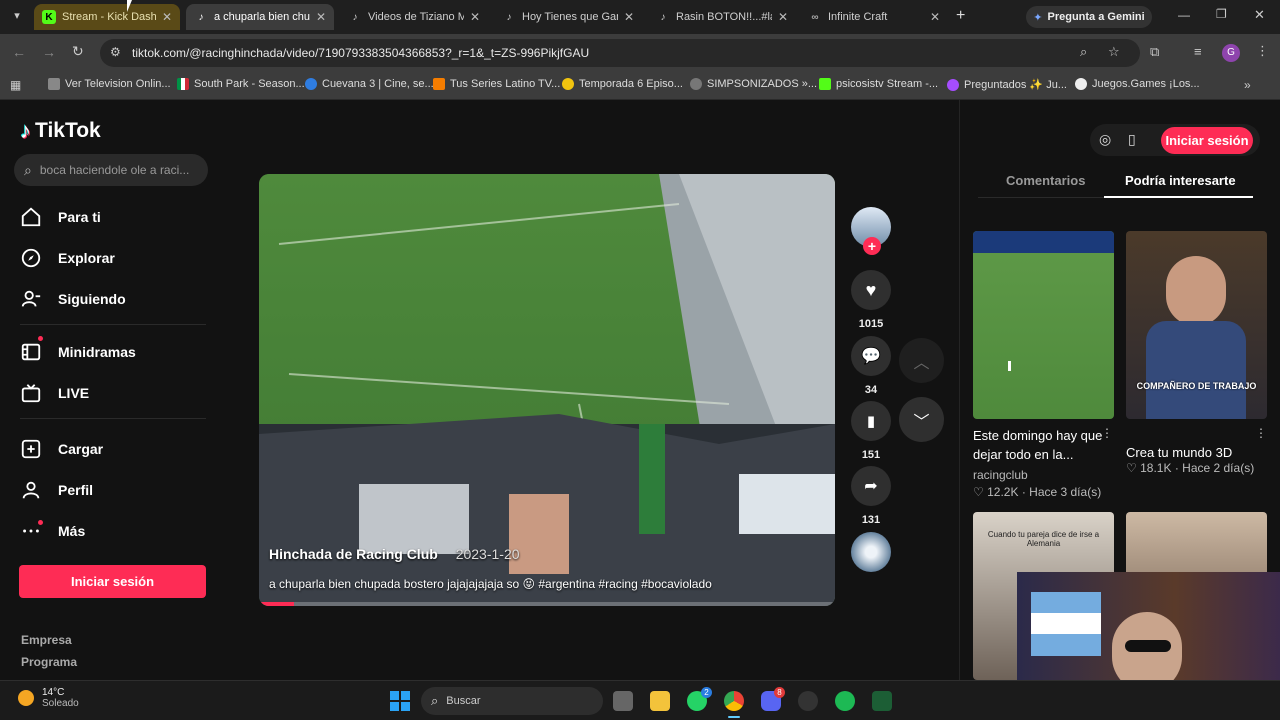  What do you see at coordinates (1184, 15) in the screenshot?
I see `minimize-button: —` at bounding box center [1184, 15].